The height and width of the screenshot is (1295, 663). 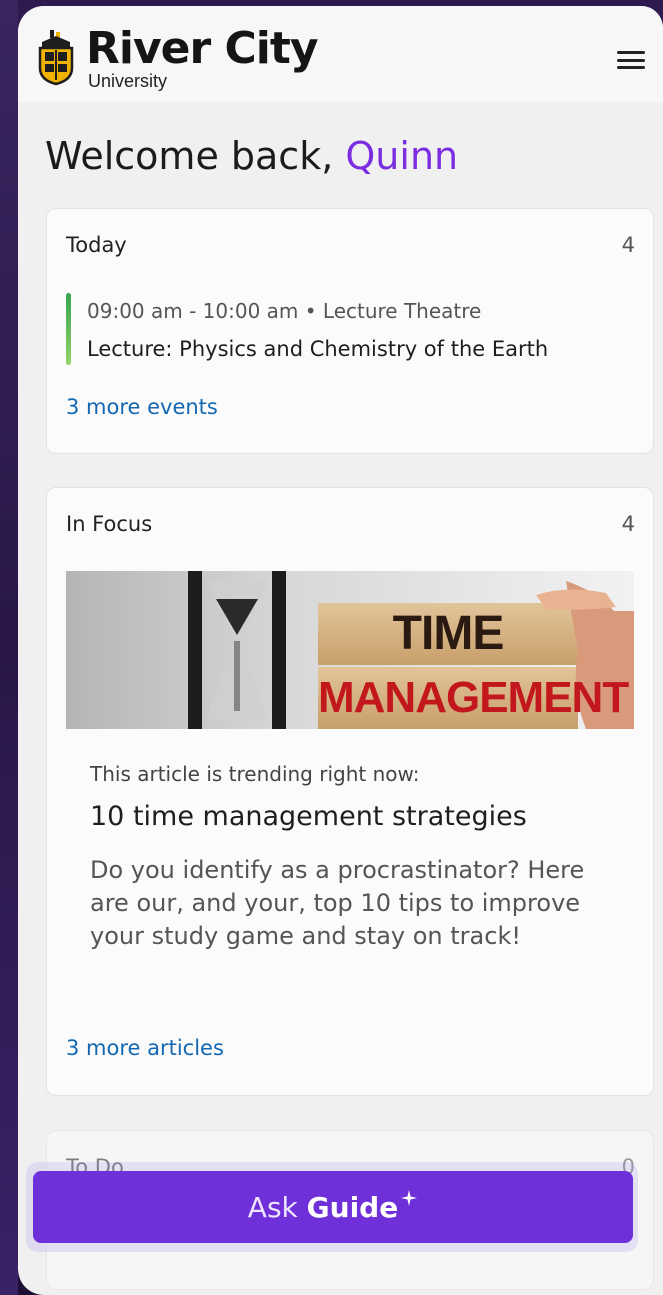 I want to click on sparkle-icon, so click(x=409, y=1198).